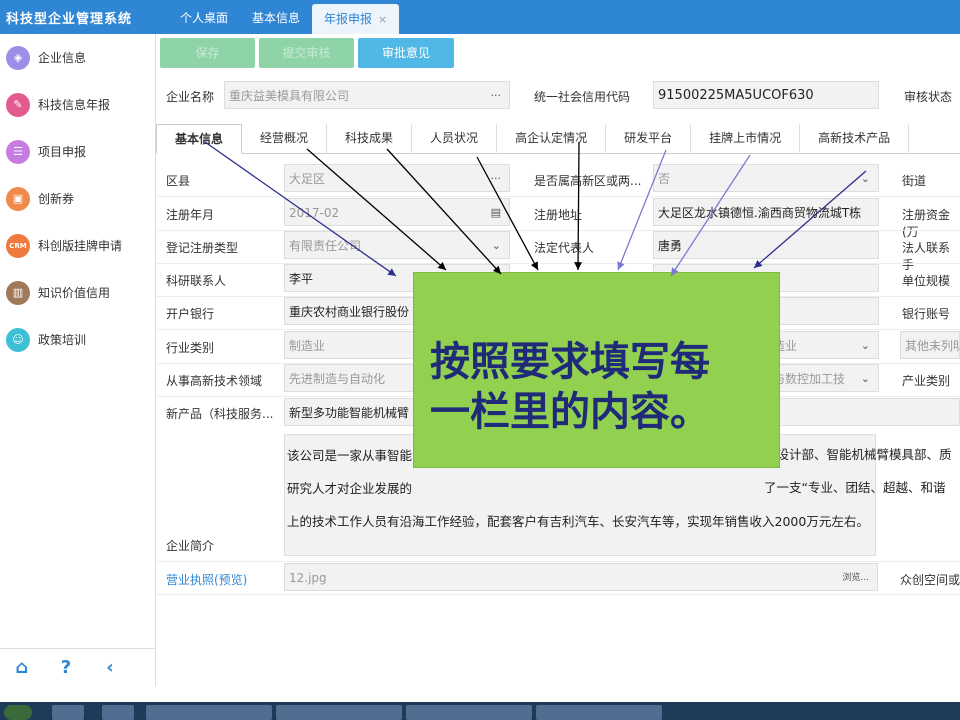  Describe the element at coordinates (196, 281) in the screenshot. I see `research-contact-label: 科研联系人` at that location.